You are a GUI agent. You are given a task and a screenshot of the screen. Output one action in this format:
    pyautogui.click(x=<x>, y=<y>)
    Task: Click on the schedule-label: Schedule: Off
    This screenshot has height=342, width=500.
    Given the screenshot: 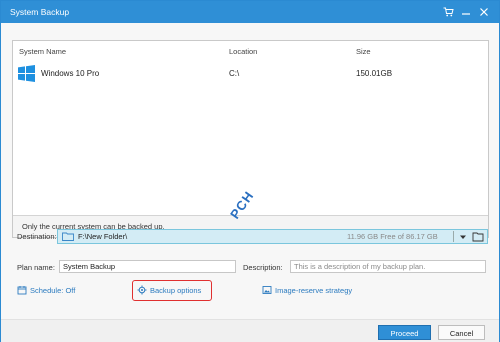 What is the action you would take?
    pyautogui.click(x=53, y=290)
    